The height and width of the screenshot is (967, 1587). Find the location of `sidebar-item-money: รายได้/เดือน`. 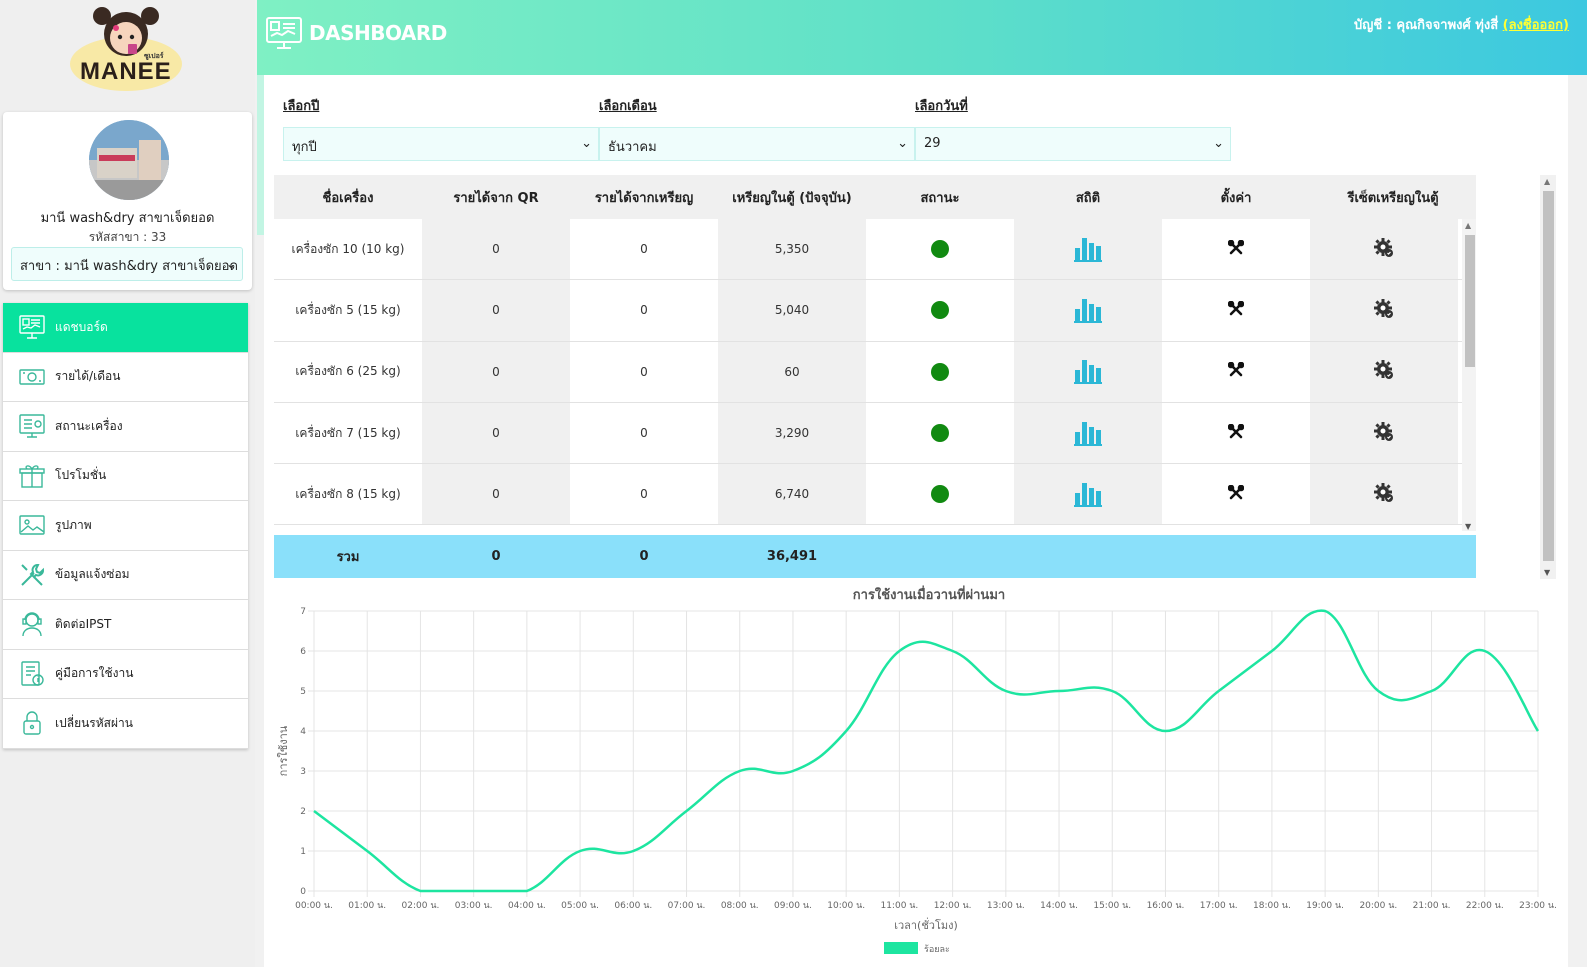

sidebar-item-money: รายได้/เดือน is located at coordinates (125, 377).